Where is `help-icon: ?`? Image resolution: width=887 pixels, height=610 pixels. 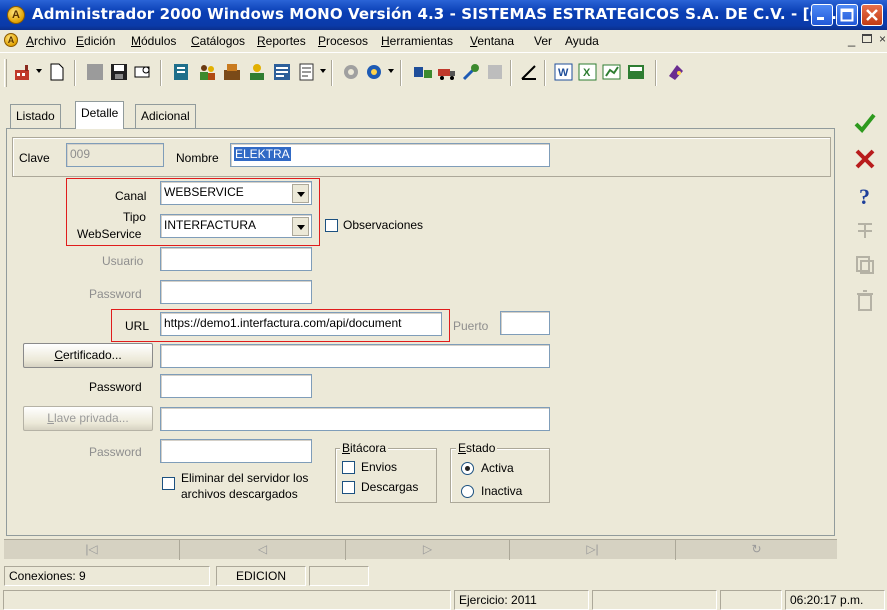 help-icon: ? is located at coordinates (865, 195).